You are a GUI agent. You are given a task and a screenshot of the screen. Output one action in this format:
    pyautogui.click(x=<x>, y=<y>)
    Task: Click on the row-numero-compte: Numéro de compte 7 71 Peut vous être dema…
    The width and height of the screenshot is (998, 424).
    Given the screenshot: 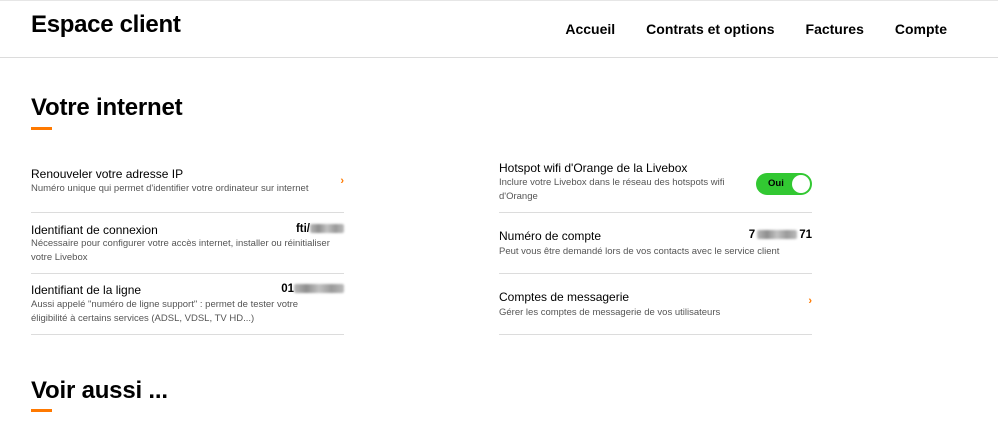 What is the action you would take?
    pyautogui.click(x=655, y=243)
    